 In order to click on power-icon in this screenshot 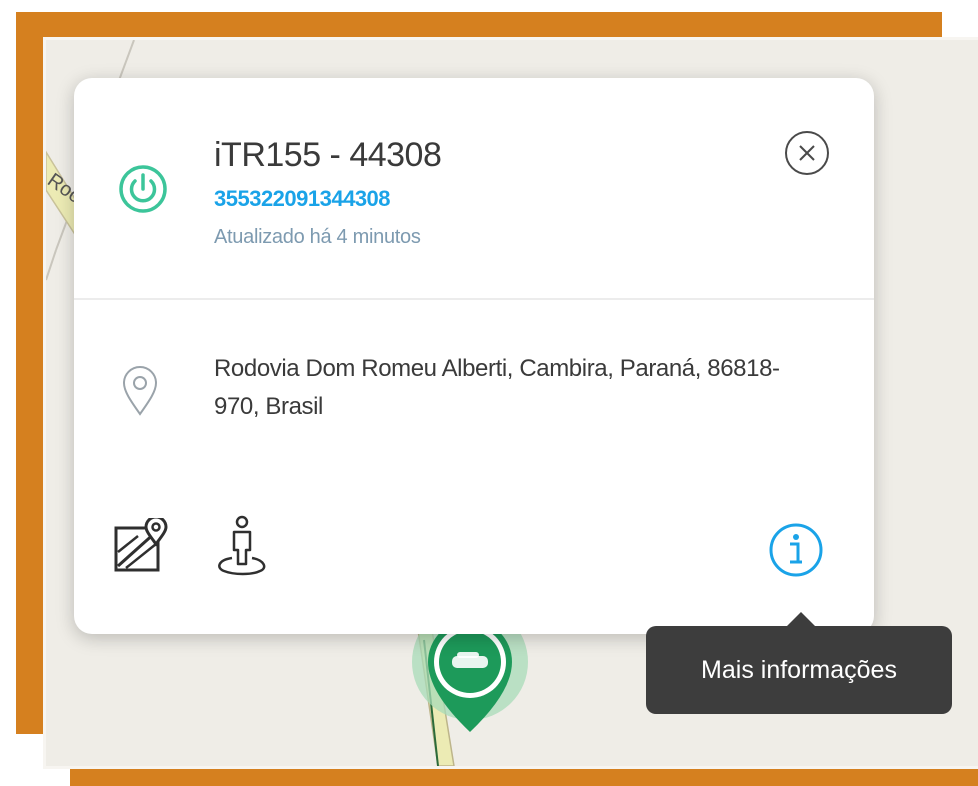, I will do `click(143, 189)`.